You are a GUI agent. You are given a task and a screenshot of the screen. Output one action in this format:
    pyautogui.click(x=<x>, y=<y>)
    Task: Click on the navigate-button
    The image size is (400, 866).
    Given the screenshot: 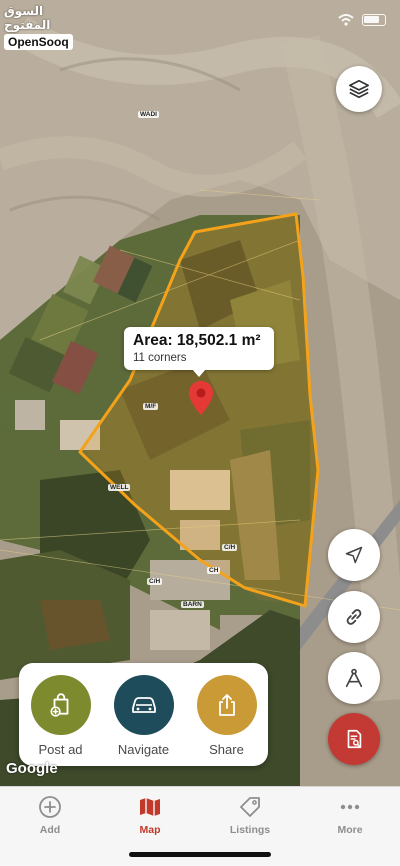 What is the action you would take?
    pyautogui.click(x=143, y=705)
    